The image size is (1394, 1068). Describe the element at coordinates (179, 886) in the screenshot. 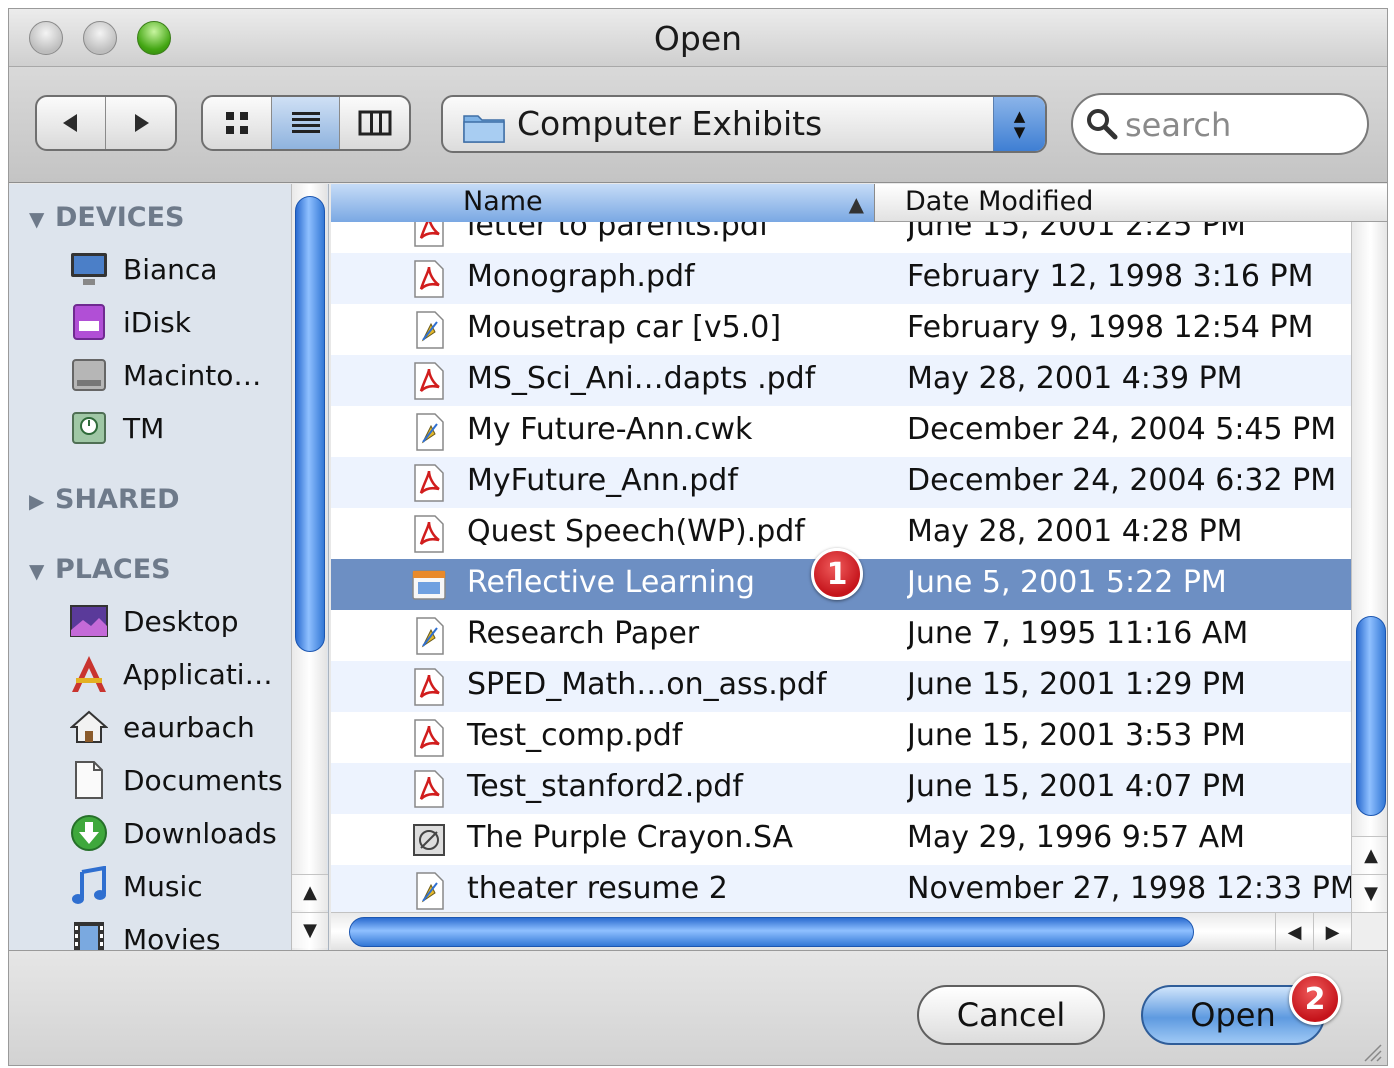

I see `sidebar-item-music: Music` at that location.